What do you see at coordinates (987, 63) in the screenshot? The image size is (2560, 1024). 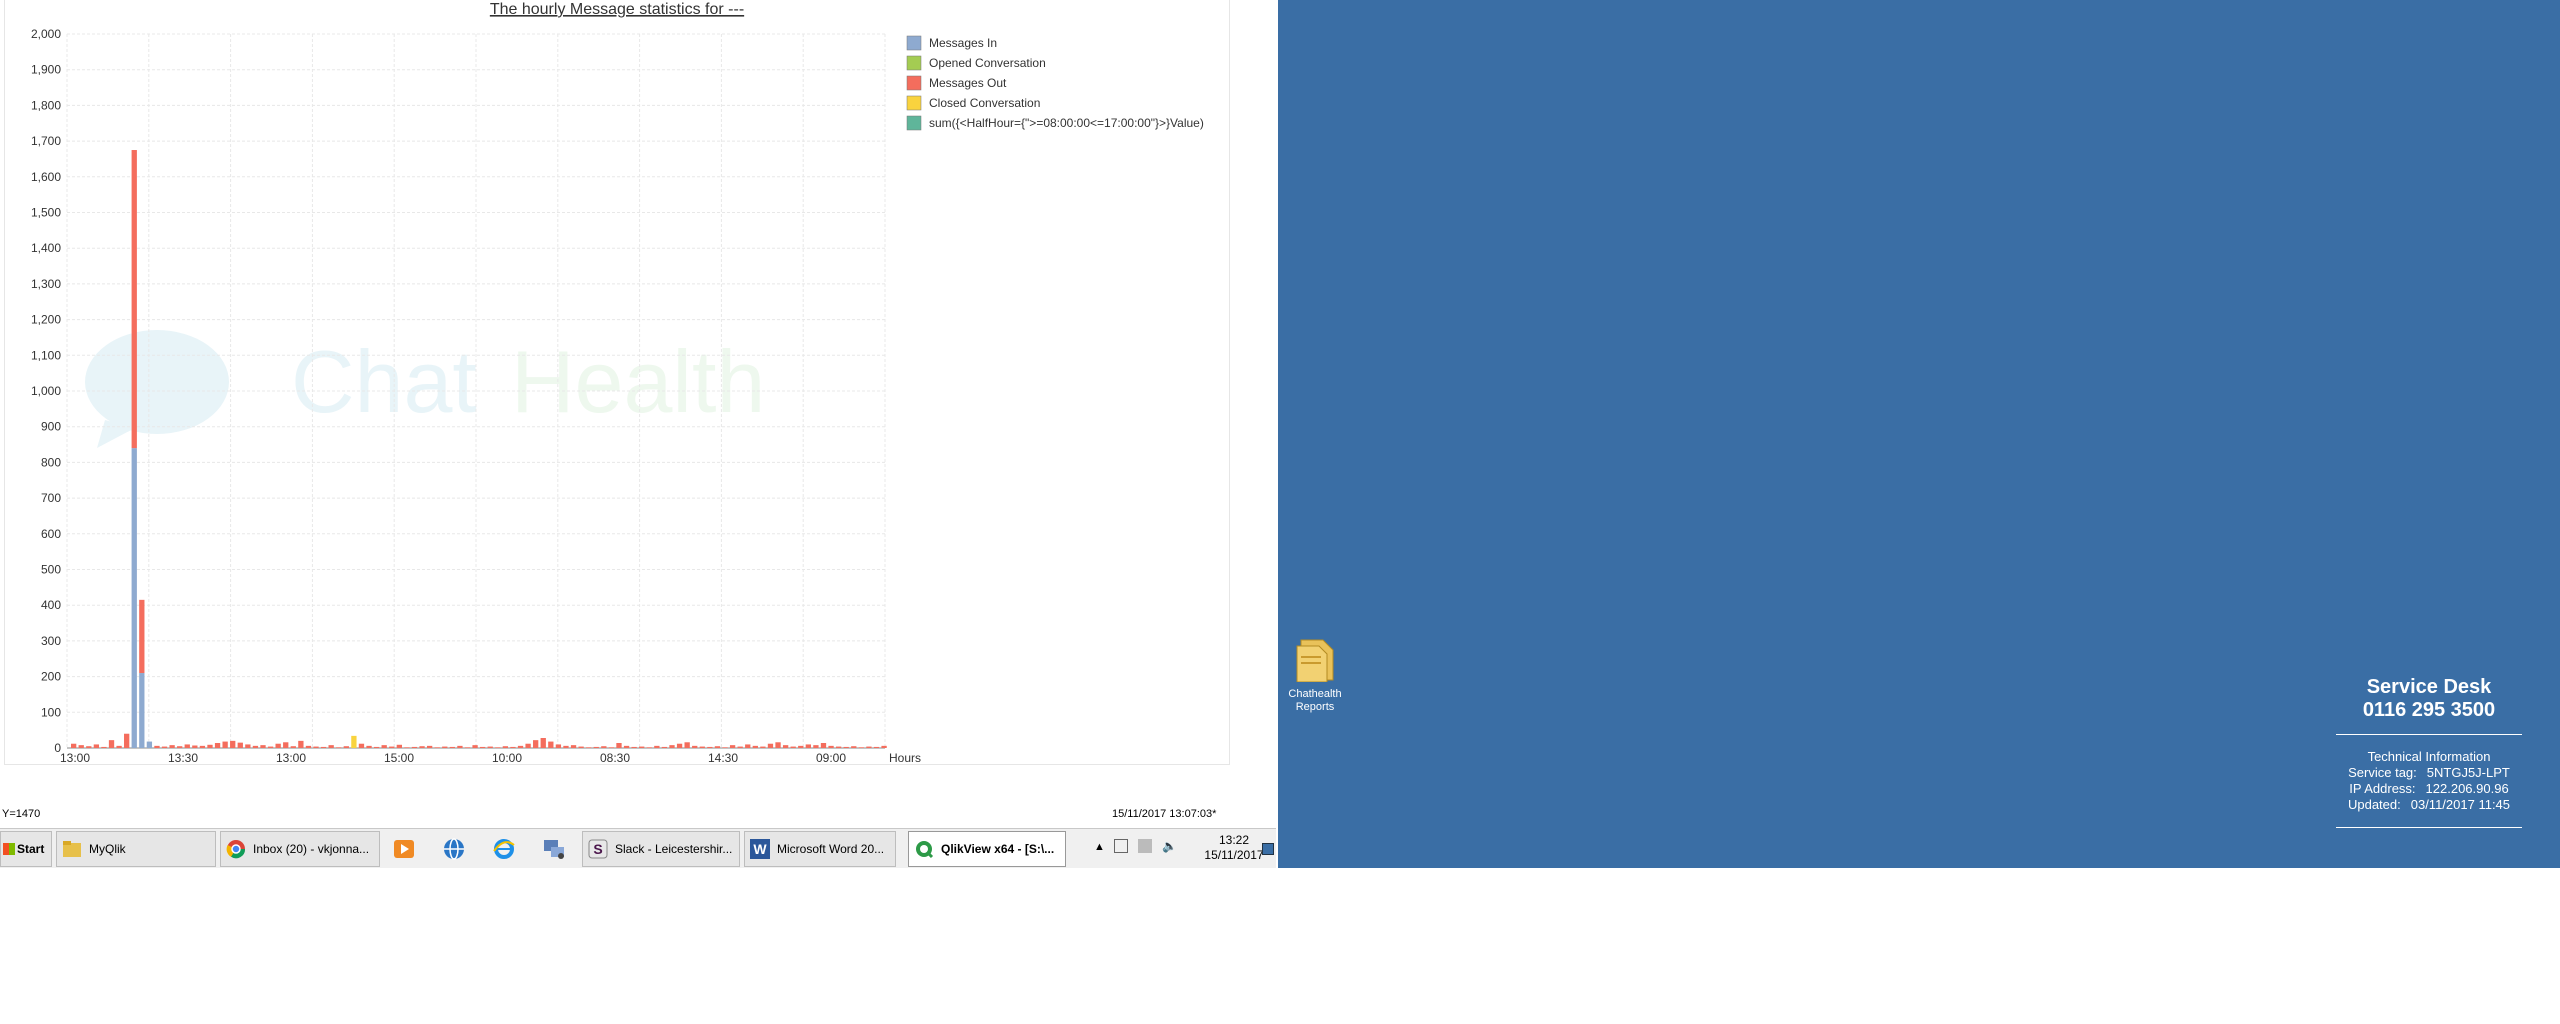 I see `legend-label: Opened Conversation` at bounding box center [987, 63].